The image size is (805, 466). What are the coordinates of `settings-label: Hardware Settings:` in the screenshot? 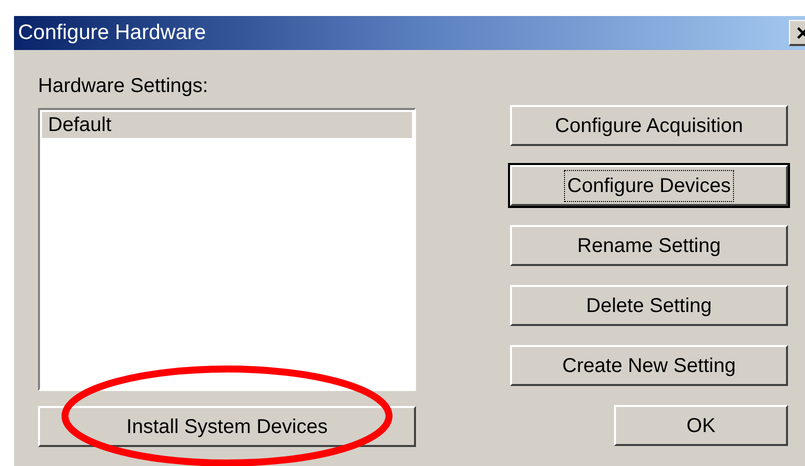 It's located at (124, 86).